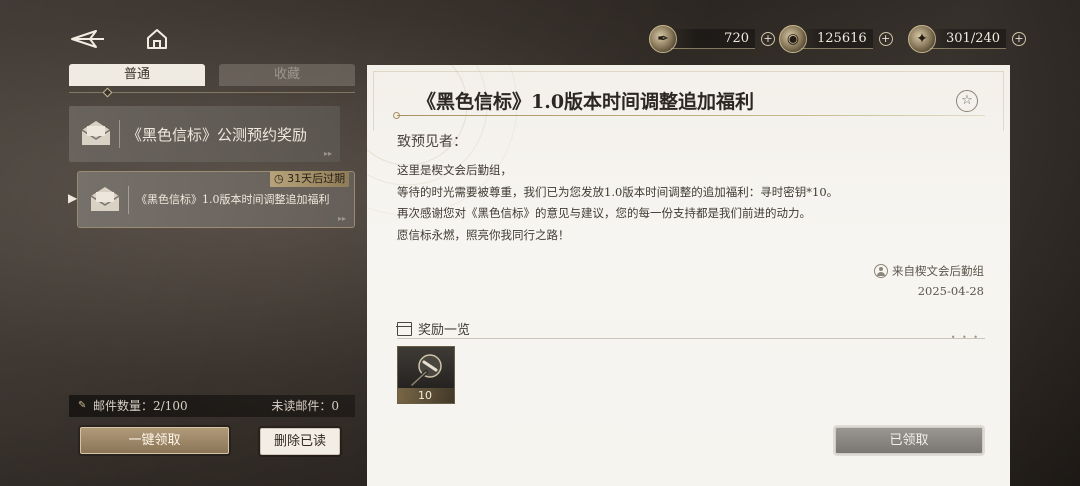  I want to click on letter-line: 再次感谢您对《黑色信标》的意见与建议，您的每一份支持都是我们前进的动力。, so click(604, 213).